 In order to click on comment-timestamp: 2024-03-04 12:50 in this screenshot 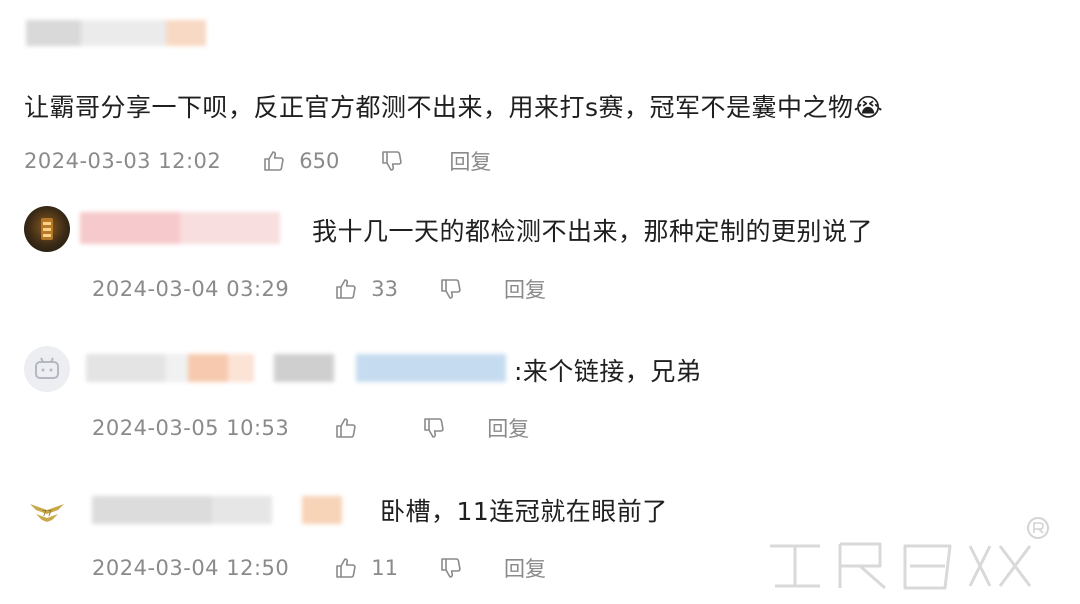, I will do `click(191, 568)`.